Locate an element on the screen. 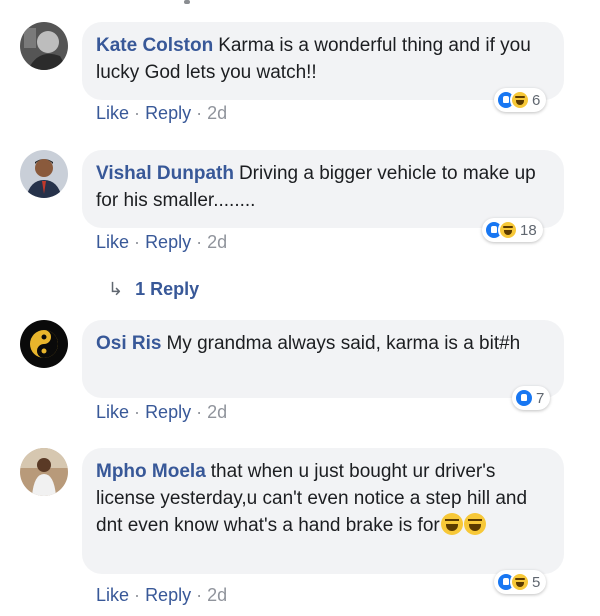 This screenshot has height=616, width=600. reaction-summary: 5 is located at coordinates (520, 582).